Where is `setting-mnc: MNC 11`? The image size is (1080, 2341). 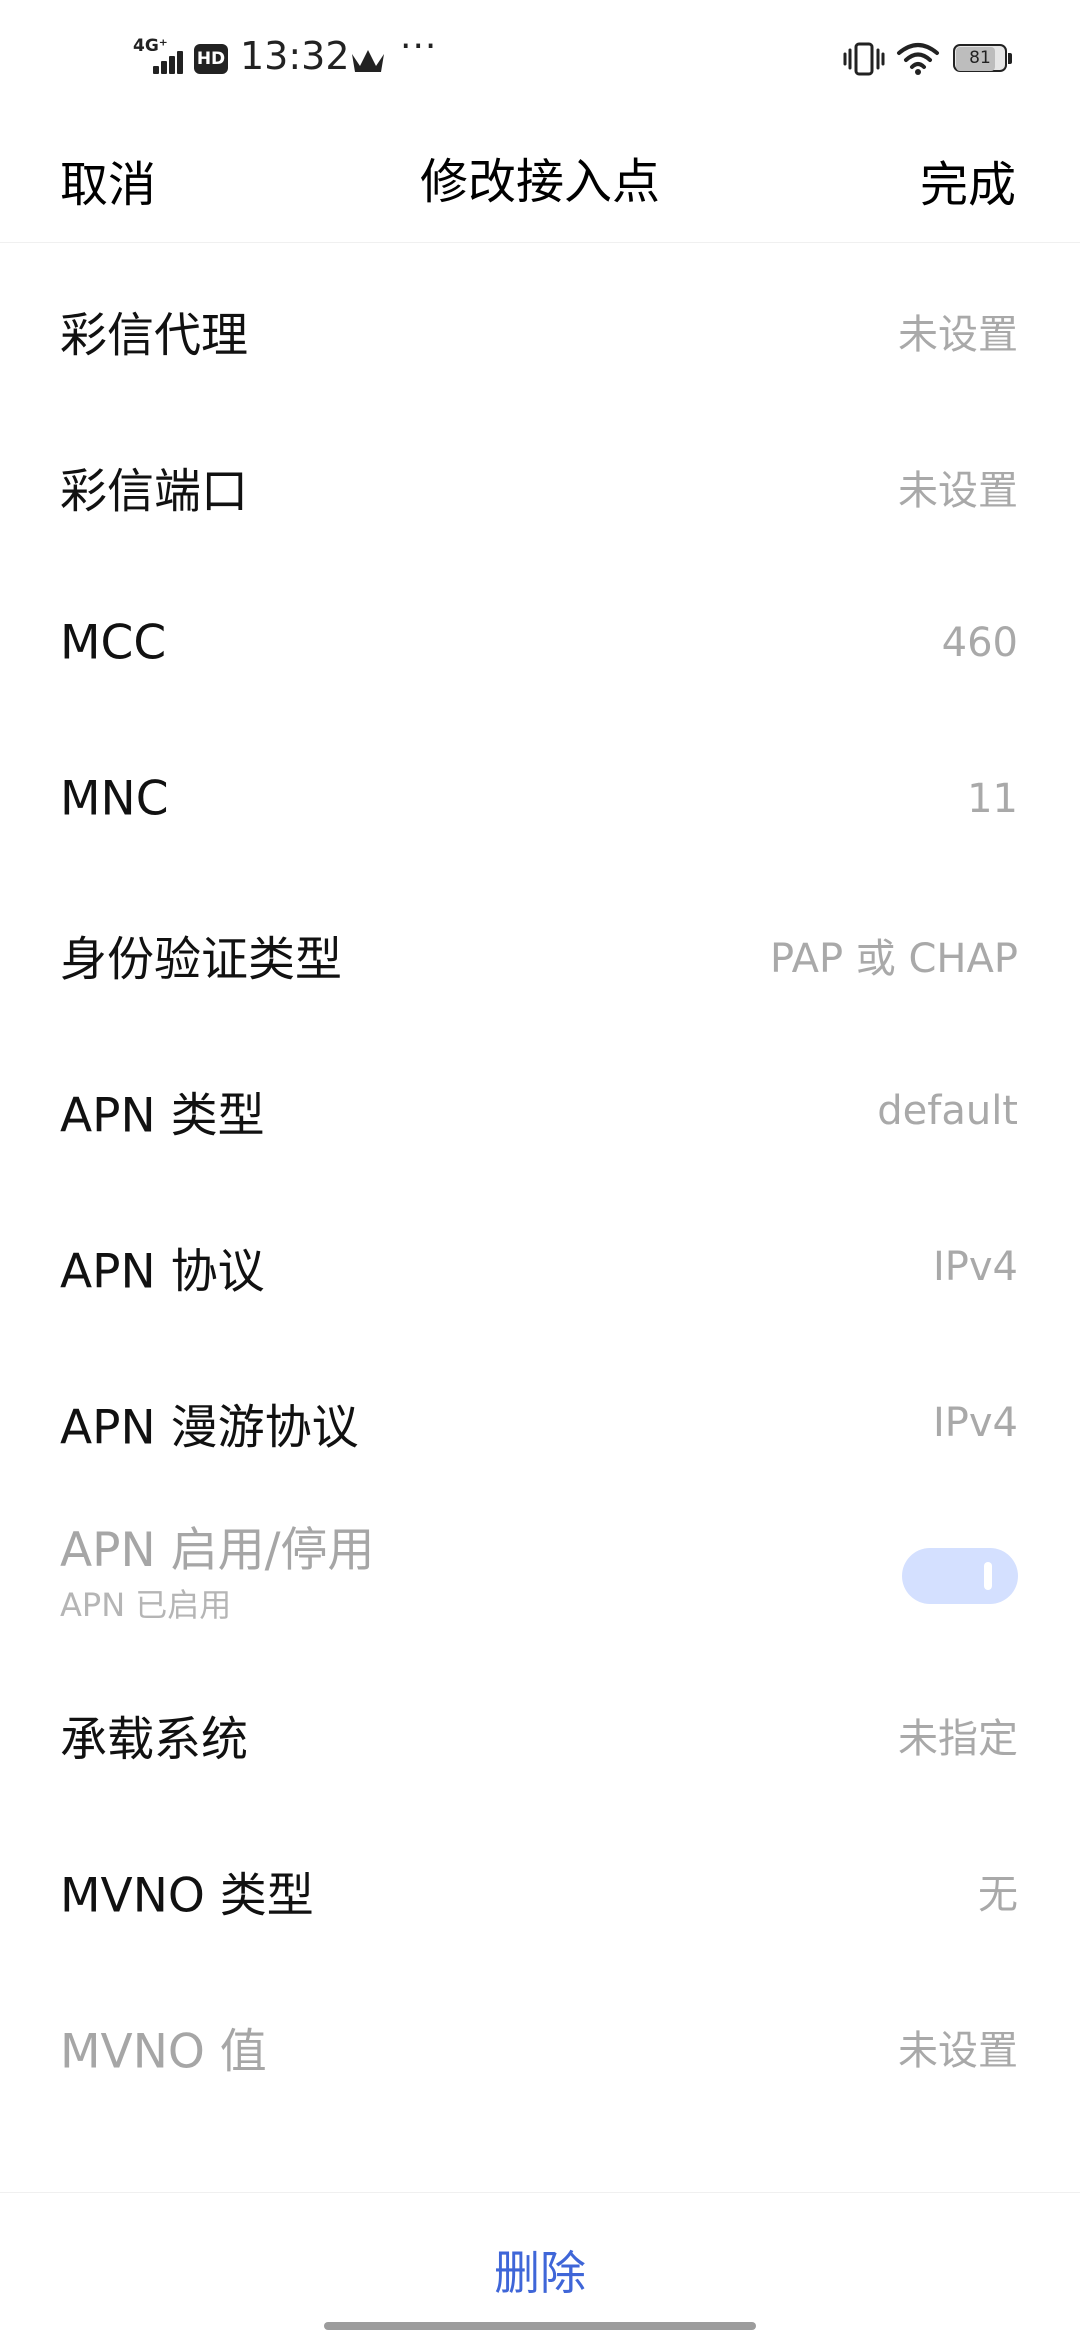 setting-mnc: MNC 11 is located at coordinates (540, 799).